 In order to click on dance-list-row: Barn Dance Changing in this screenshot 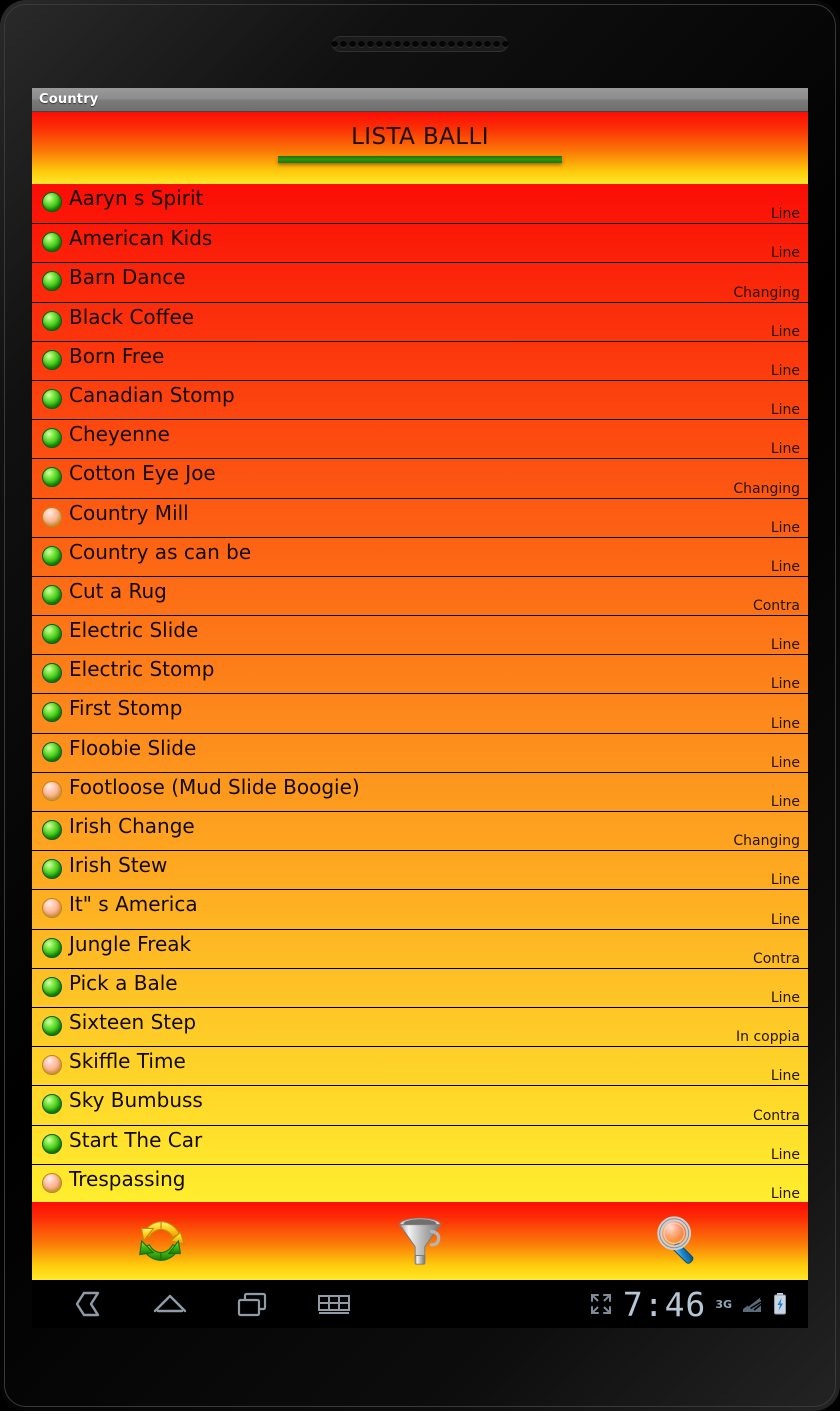, I will do `click(420, 282)`.